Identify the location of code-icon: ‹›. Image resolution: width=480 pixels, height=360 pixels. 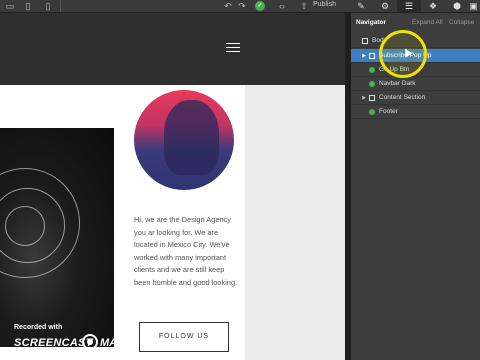
(282, 6).